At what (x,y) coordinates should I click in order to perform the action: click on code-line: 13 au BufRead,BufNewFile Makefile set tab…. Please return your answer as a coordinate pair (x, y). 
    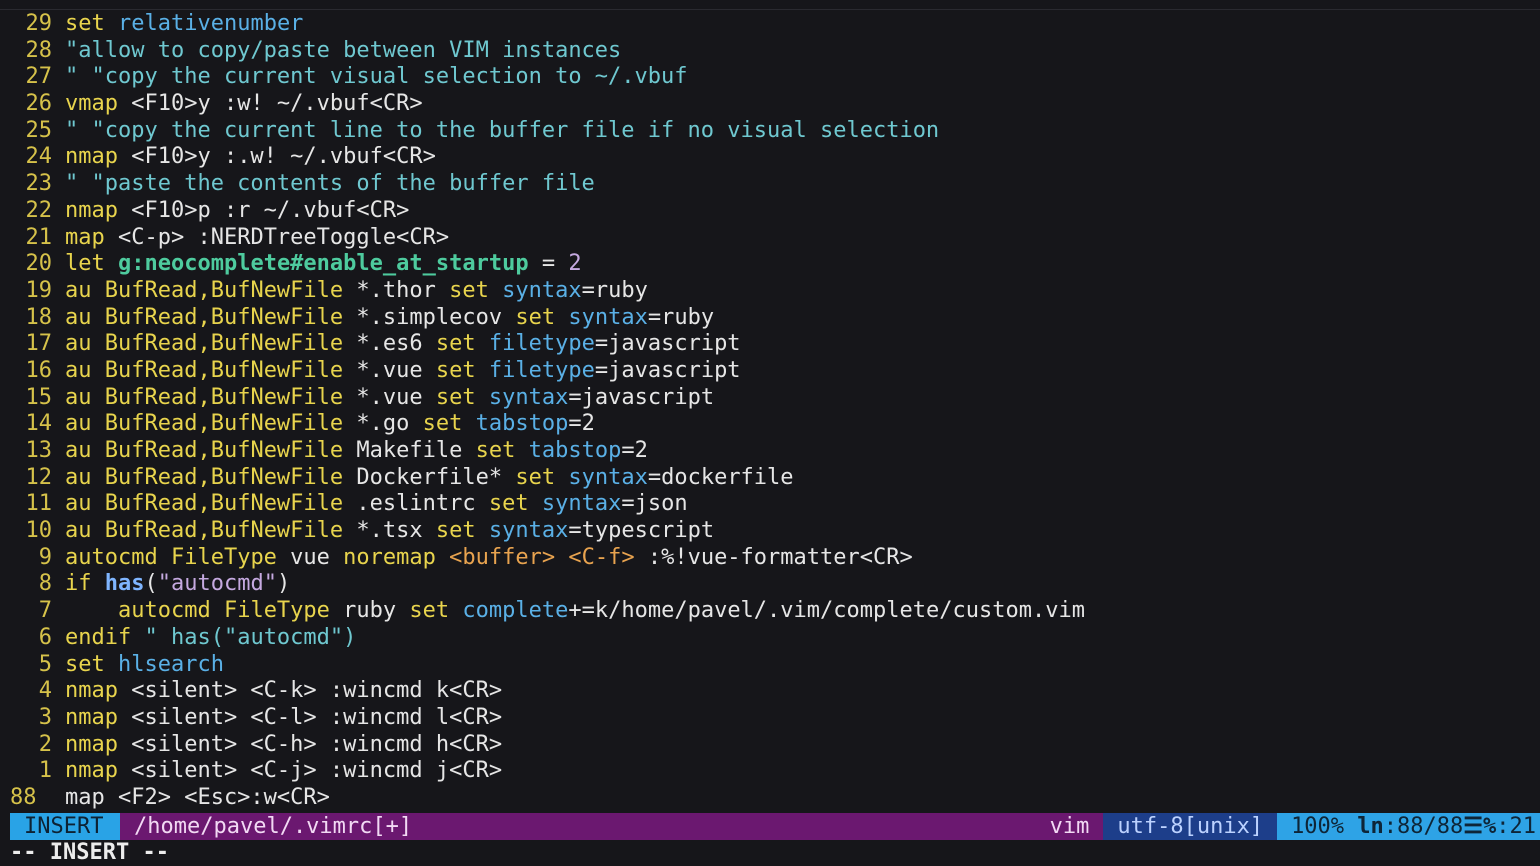
    Looking at the image, I should click on (770, 451).